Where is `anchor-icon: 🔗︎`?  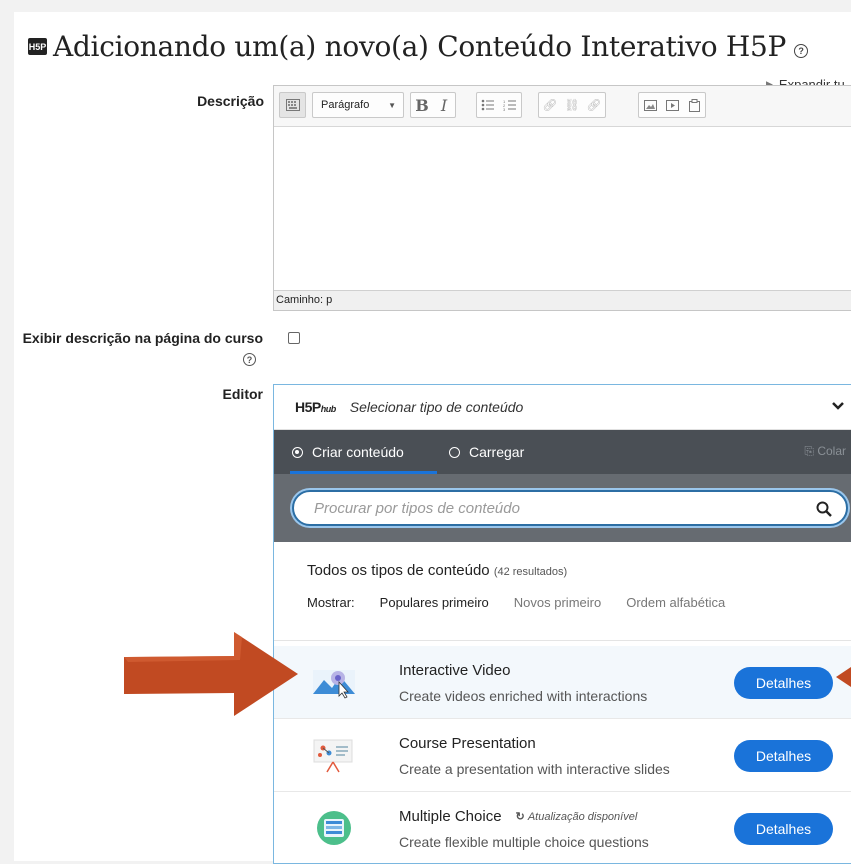
anchor-icon: 🔗︎ is located at coordinates (594, 105).